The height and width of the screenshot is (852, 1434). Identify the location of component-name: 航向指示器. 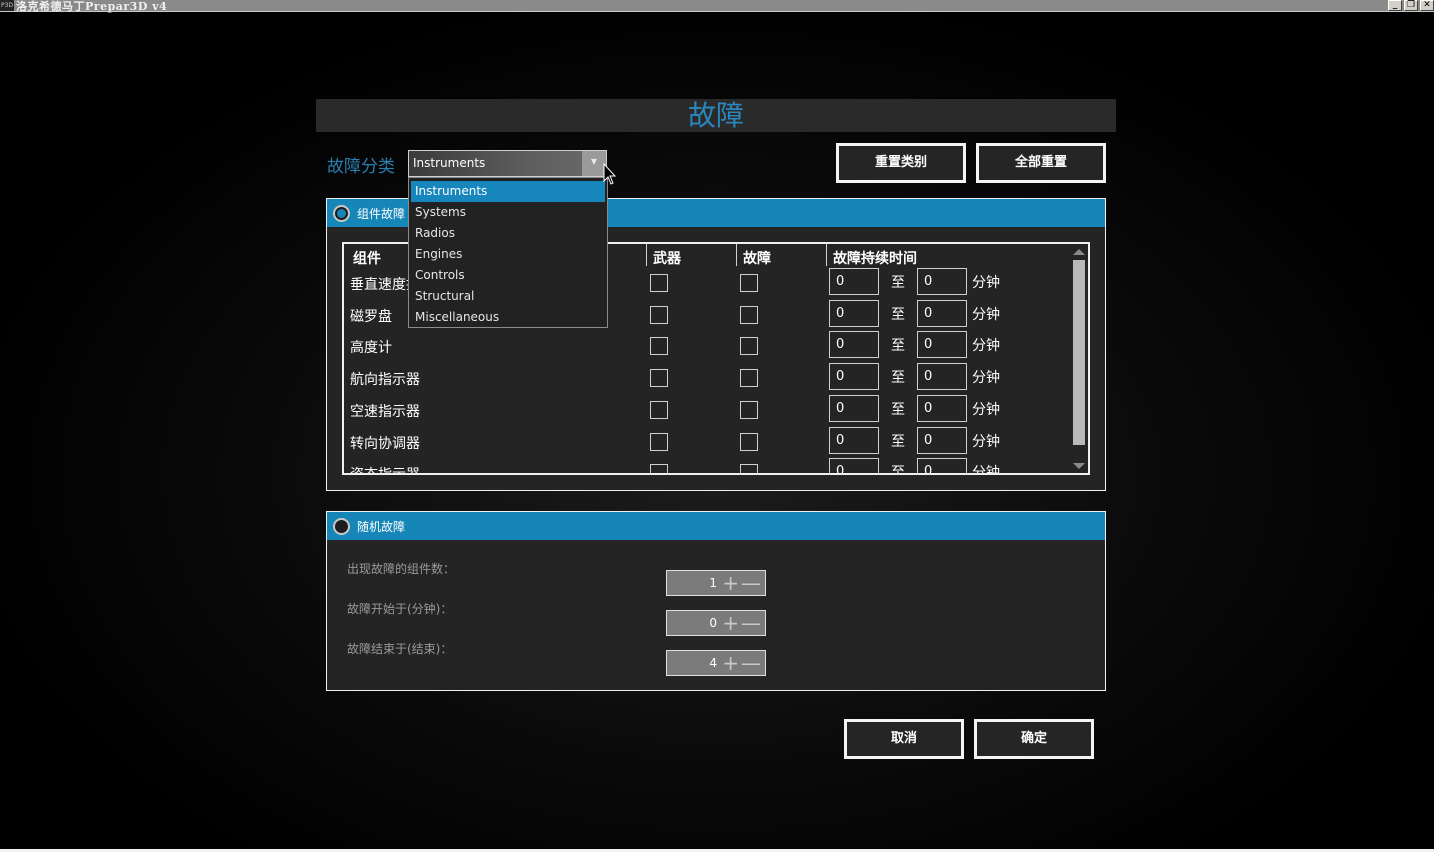
(385, 380).